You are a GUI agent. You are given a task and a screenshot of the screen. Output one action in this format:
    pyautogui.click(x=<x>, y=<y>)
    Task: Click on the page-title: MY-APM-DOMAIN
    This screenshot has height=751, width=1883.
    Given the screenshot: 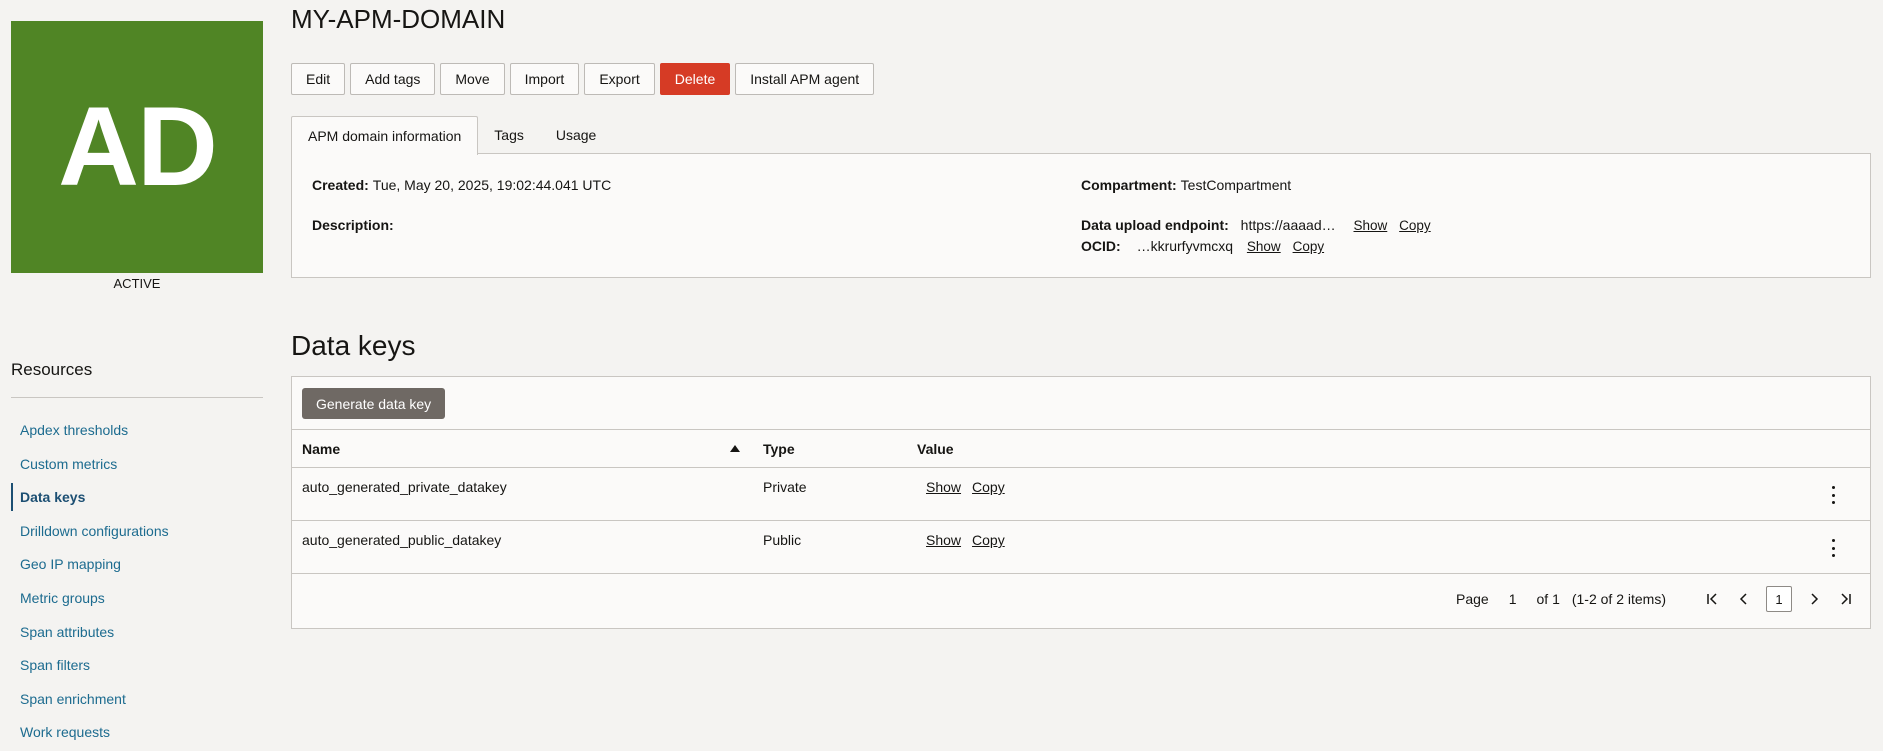 What is the action you would take?
    pyautogui.click(x=398, y=19)
    